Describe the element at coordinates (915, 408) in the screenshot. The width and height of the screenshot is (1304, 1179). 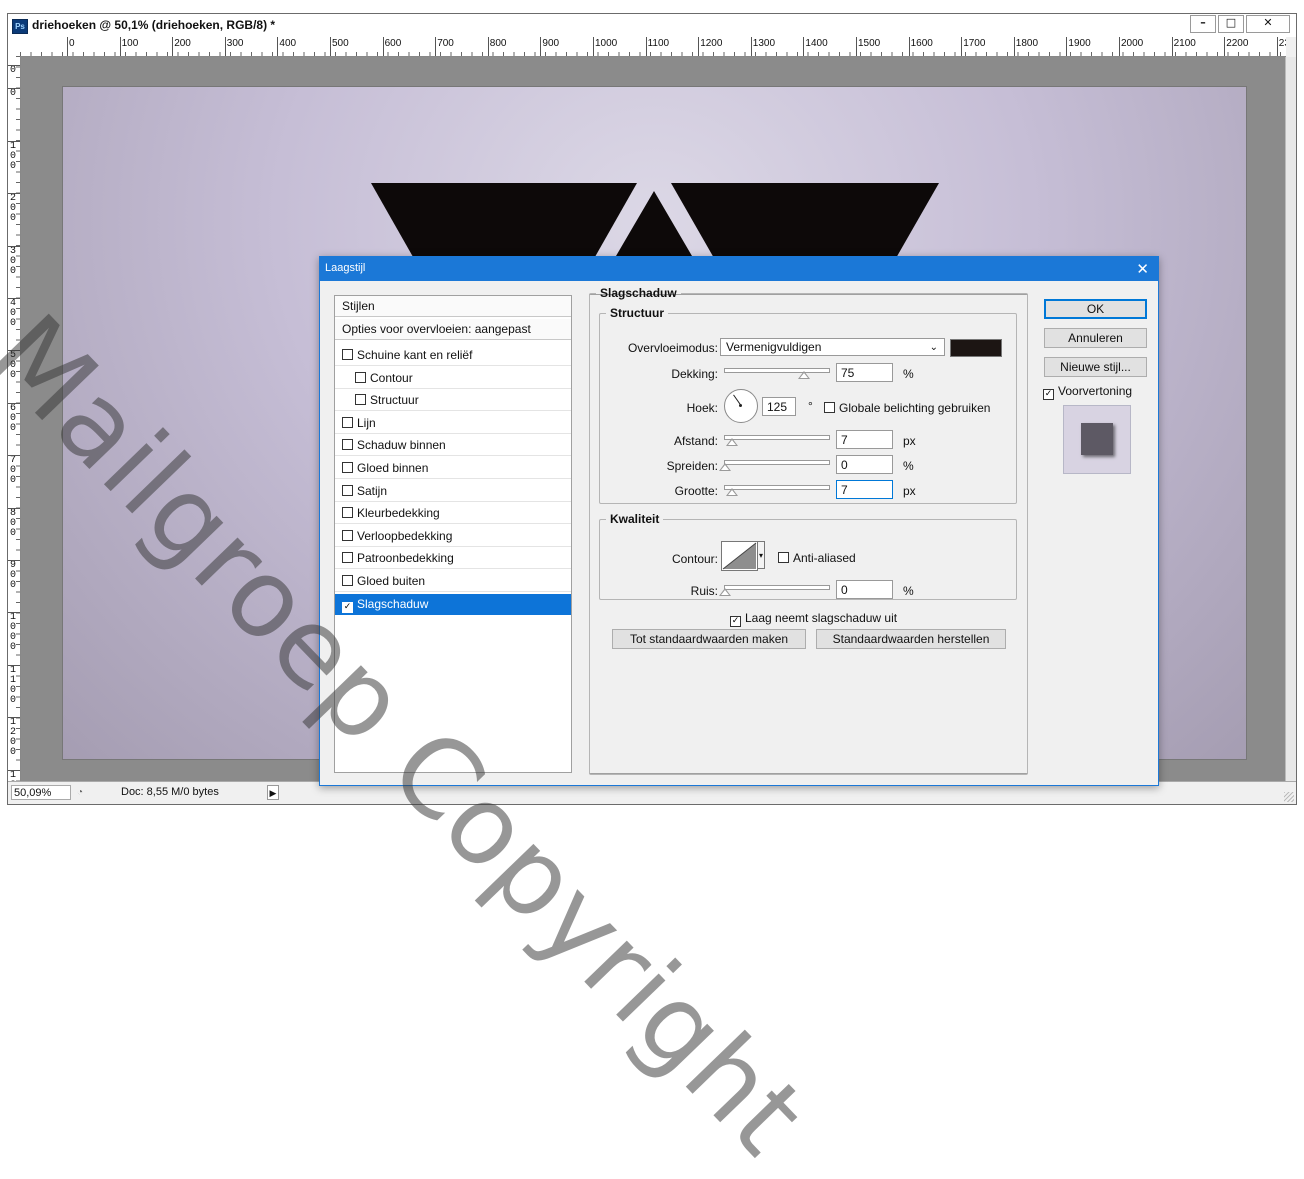
I see `global-light-label: Globale belichting gebruiken` at that location.